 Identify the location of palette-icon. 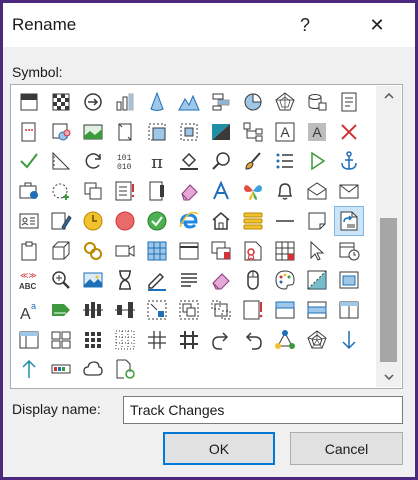
(285, 280).